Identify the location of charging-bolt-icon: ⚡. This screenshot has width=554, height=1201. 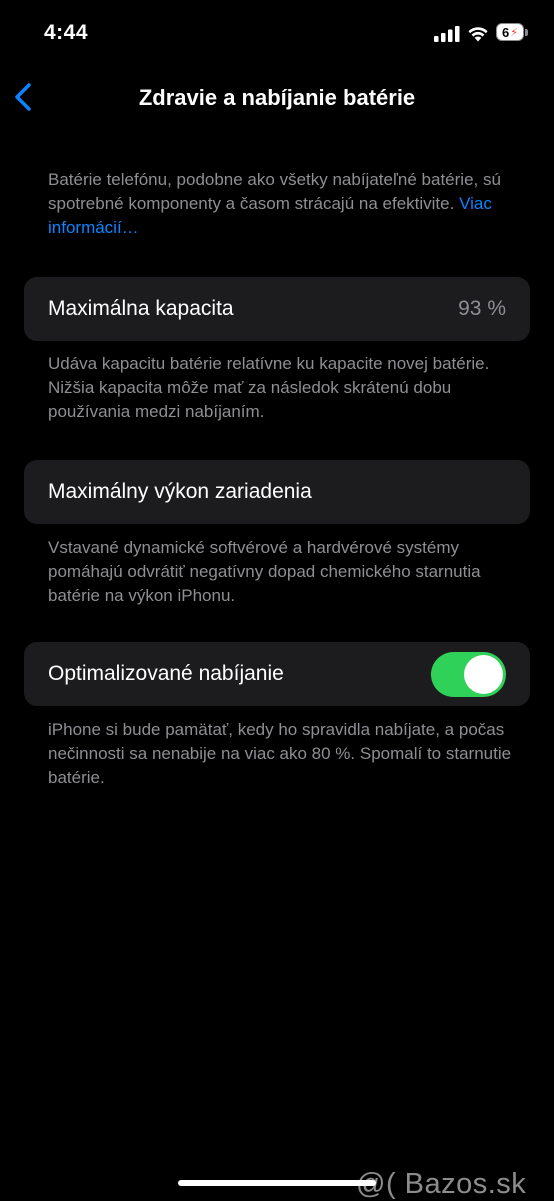
(514, 32).